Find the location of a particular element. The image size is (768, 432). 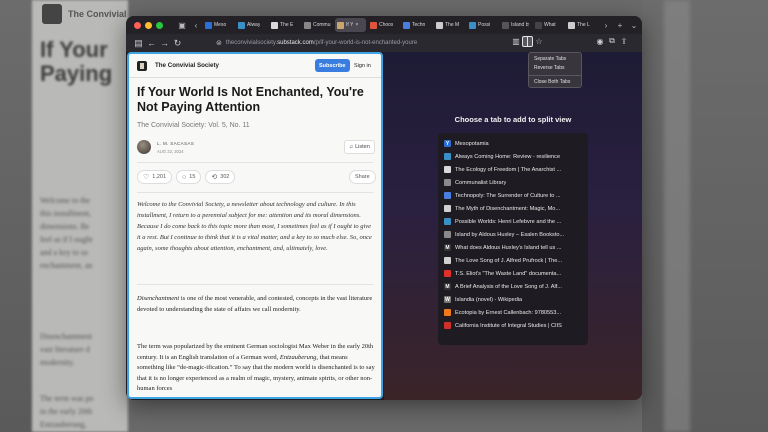

listen-button: ♫ Listen is located at coordinates (359, 147).